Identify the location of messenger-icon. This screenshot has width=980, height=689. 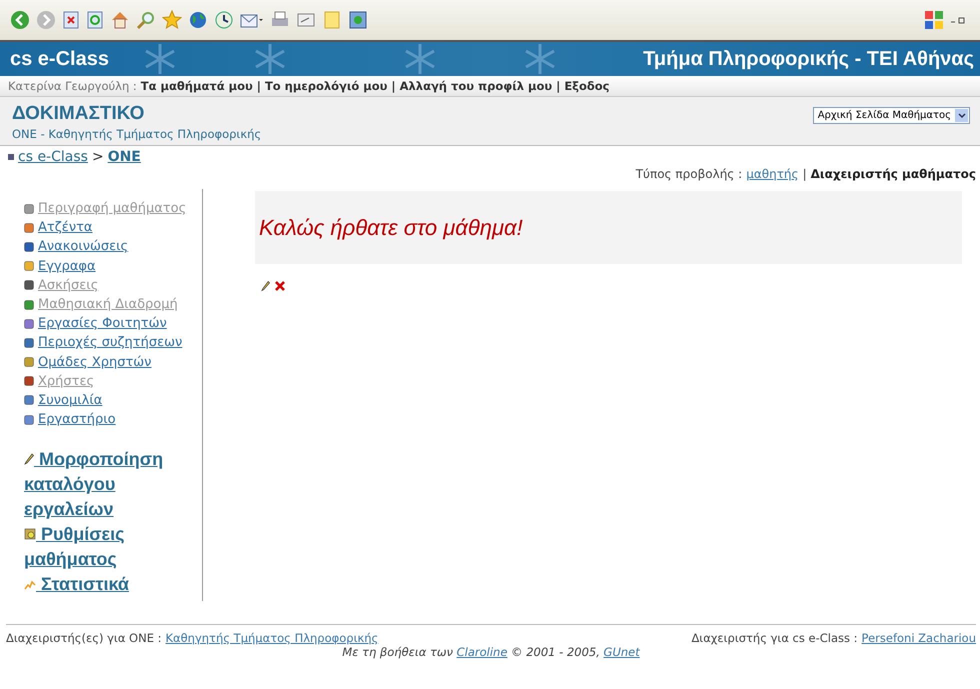
(358, 20).